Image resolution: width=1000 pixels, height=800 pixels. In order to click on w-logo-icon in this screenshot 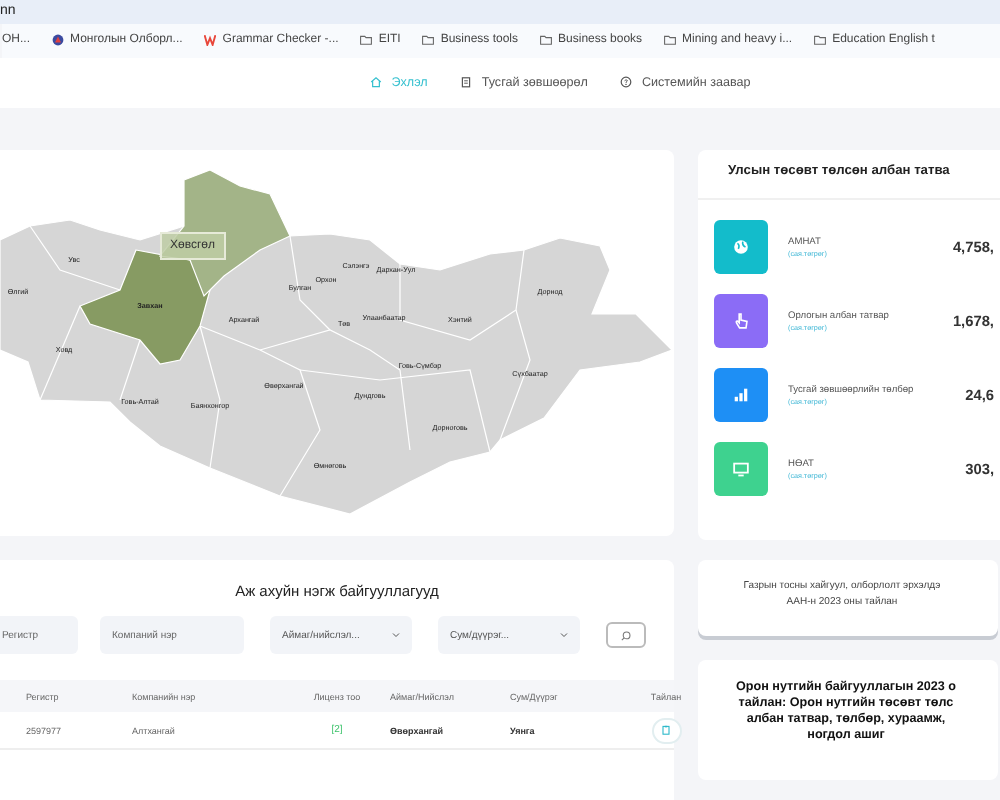, I will do `click(210, 40)`.